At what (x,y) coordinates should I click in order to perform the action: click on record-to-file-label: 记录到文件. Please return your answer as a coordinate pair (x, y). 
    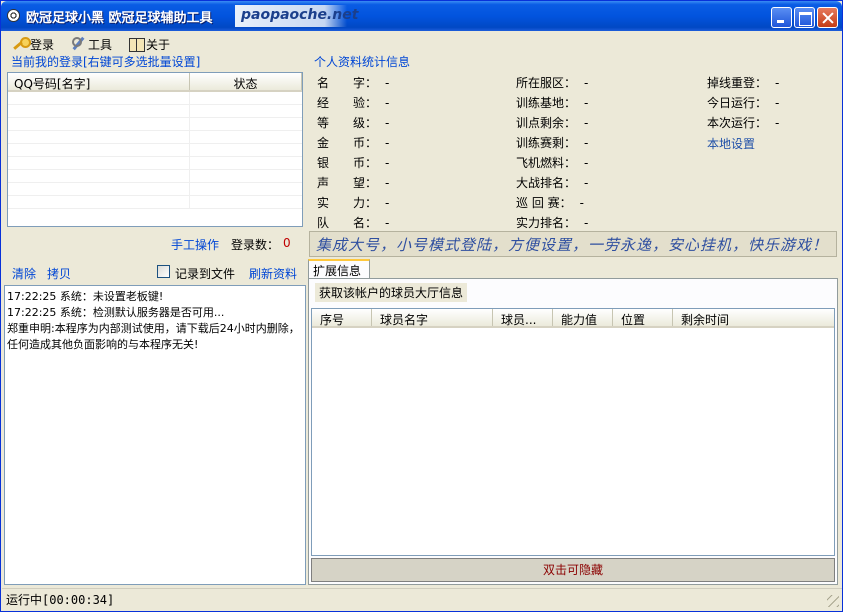
    Looking at the image, I should click on (205, 273).